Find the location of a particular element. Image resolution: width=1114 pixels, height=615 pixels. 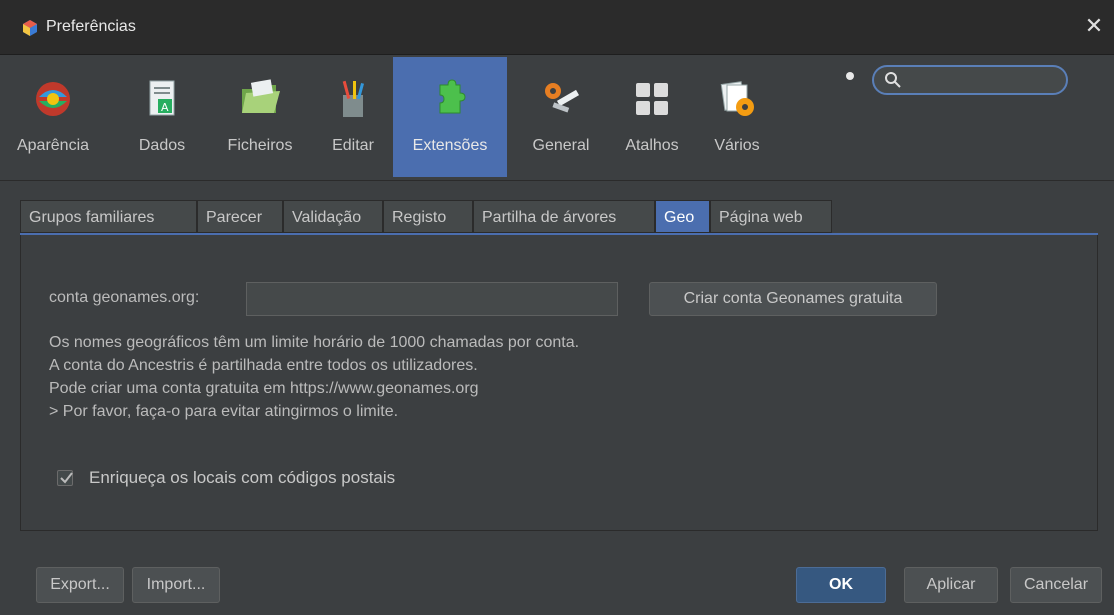

checkmark-icon is located at coordinates (66, 478).